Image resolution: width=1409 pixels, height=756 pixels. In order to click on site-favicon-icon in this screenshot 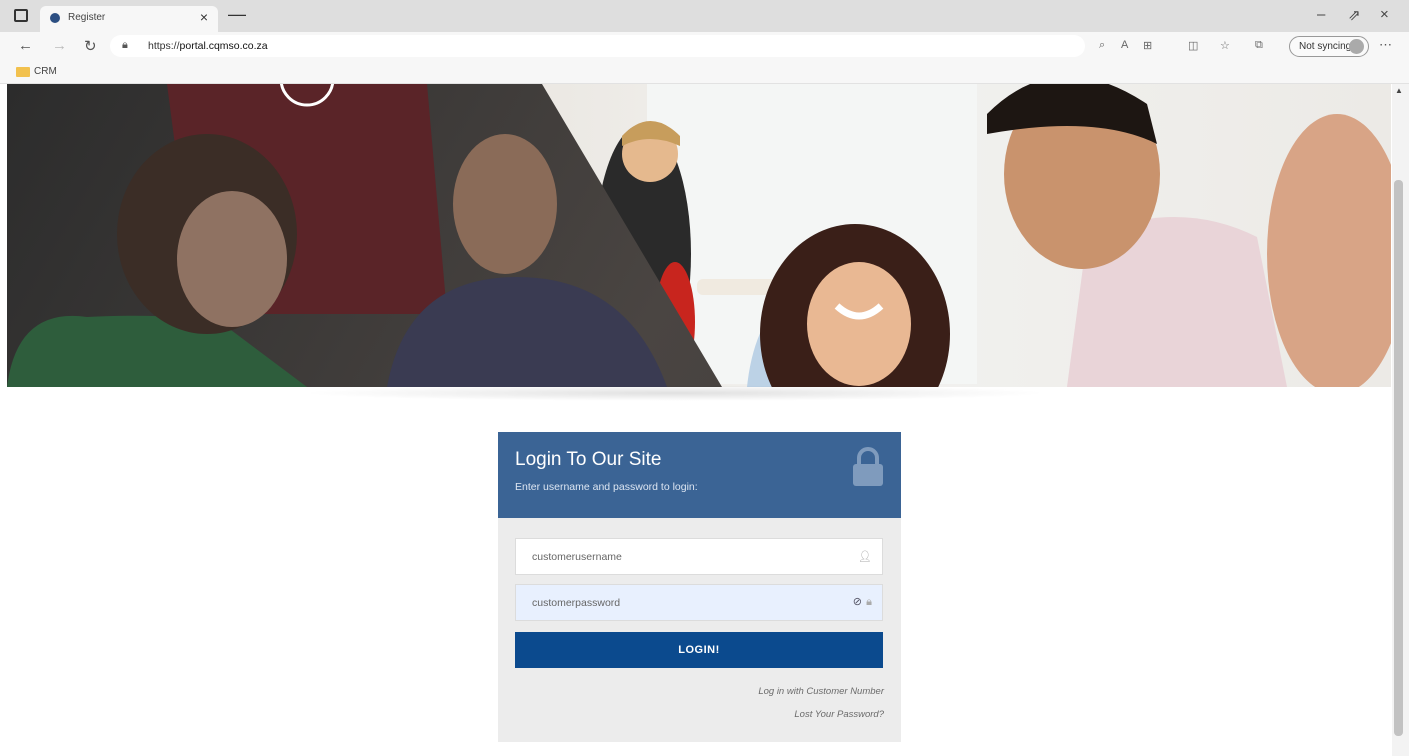, I will do `click(55, 18)`.